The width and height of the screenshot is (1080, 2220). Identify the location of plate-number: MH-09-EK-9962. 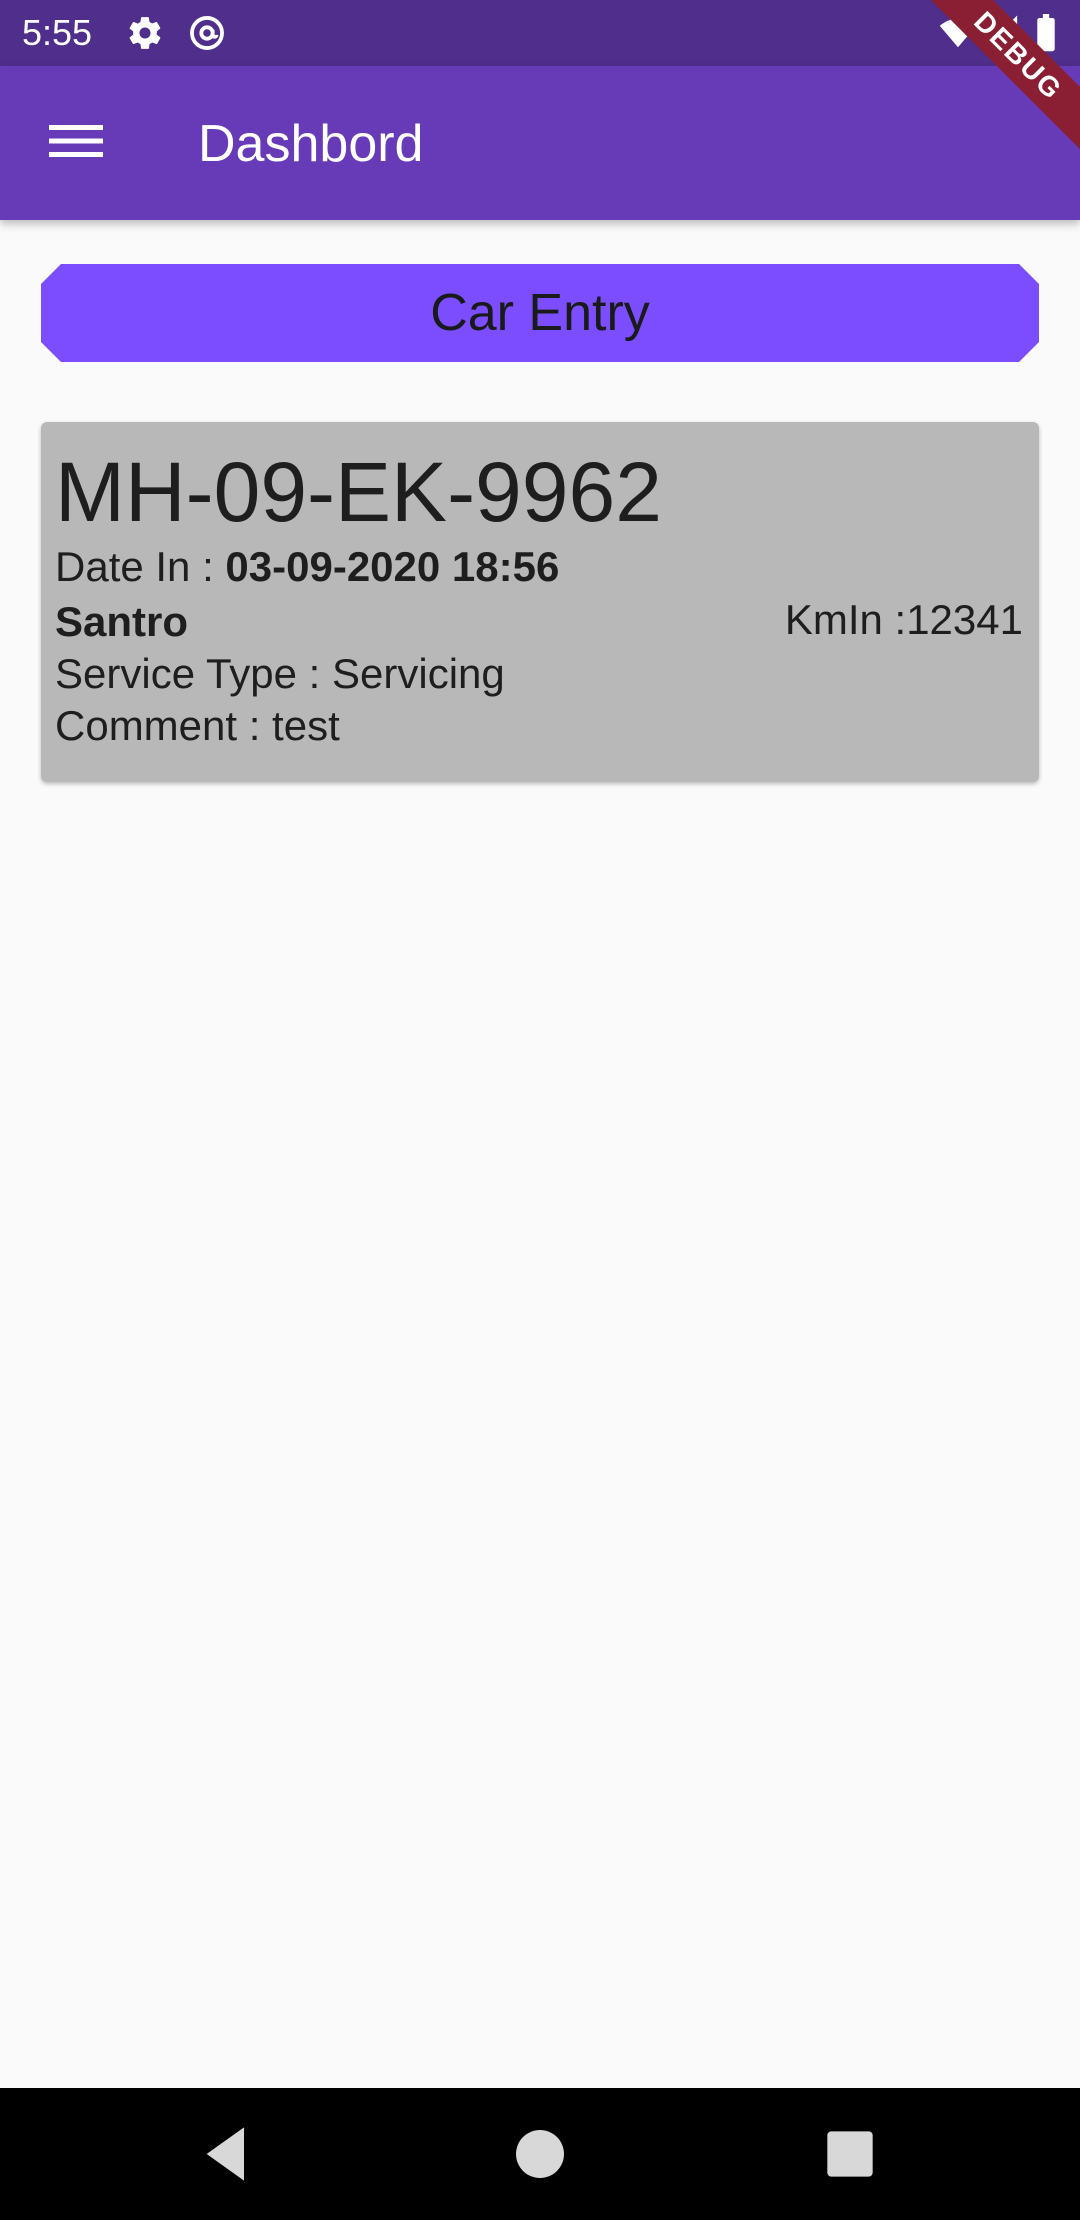
(358, 492).